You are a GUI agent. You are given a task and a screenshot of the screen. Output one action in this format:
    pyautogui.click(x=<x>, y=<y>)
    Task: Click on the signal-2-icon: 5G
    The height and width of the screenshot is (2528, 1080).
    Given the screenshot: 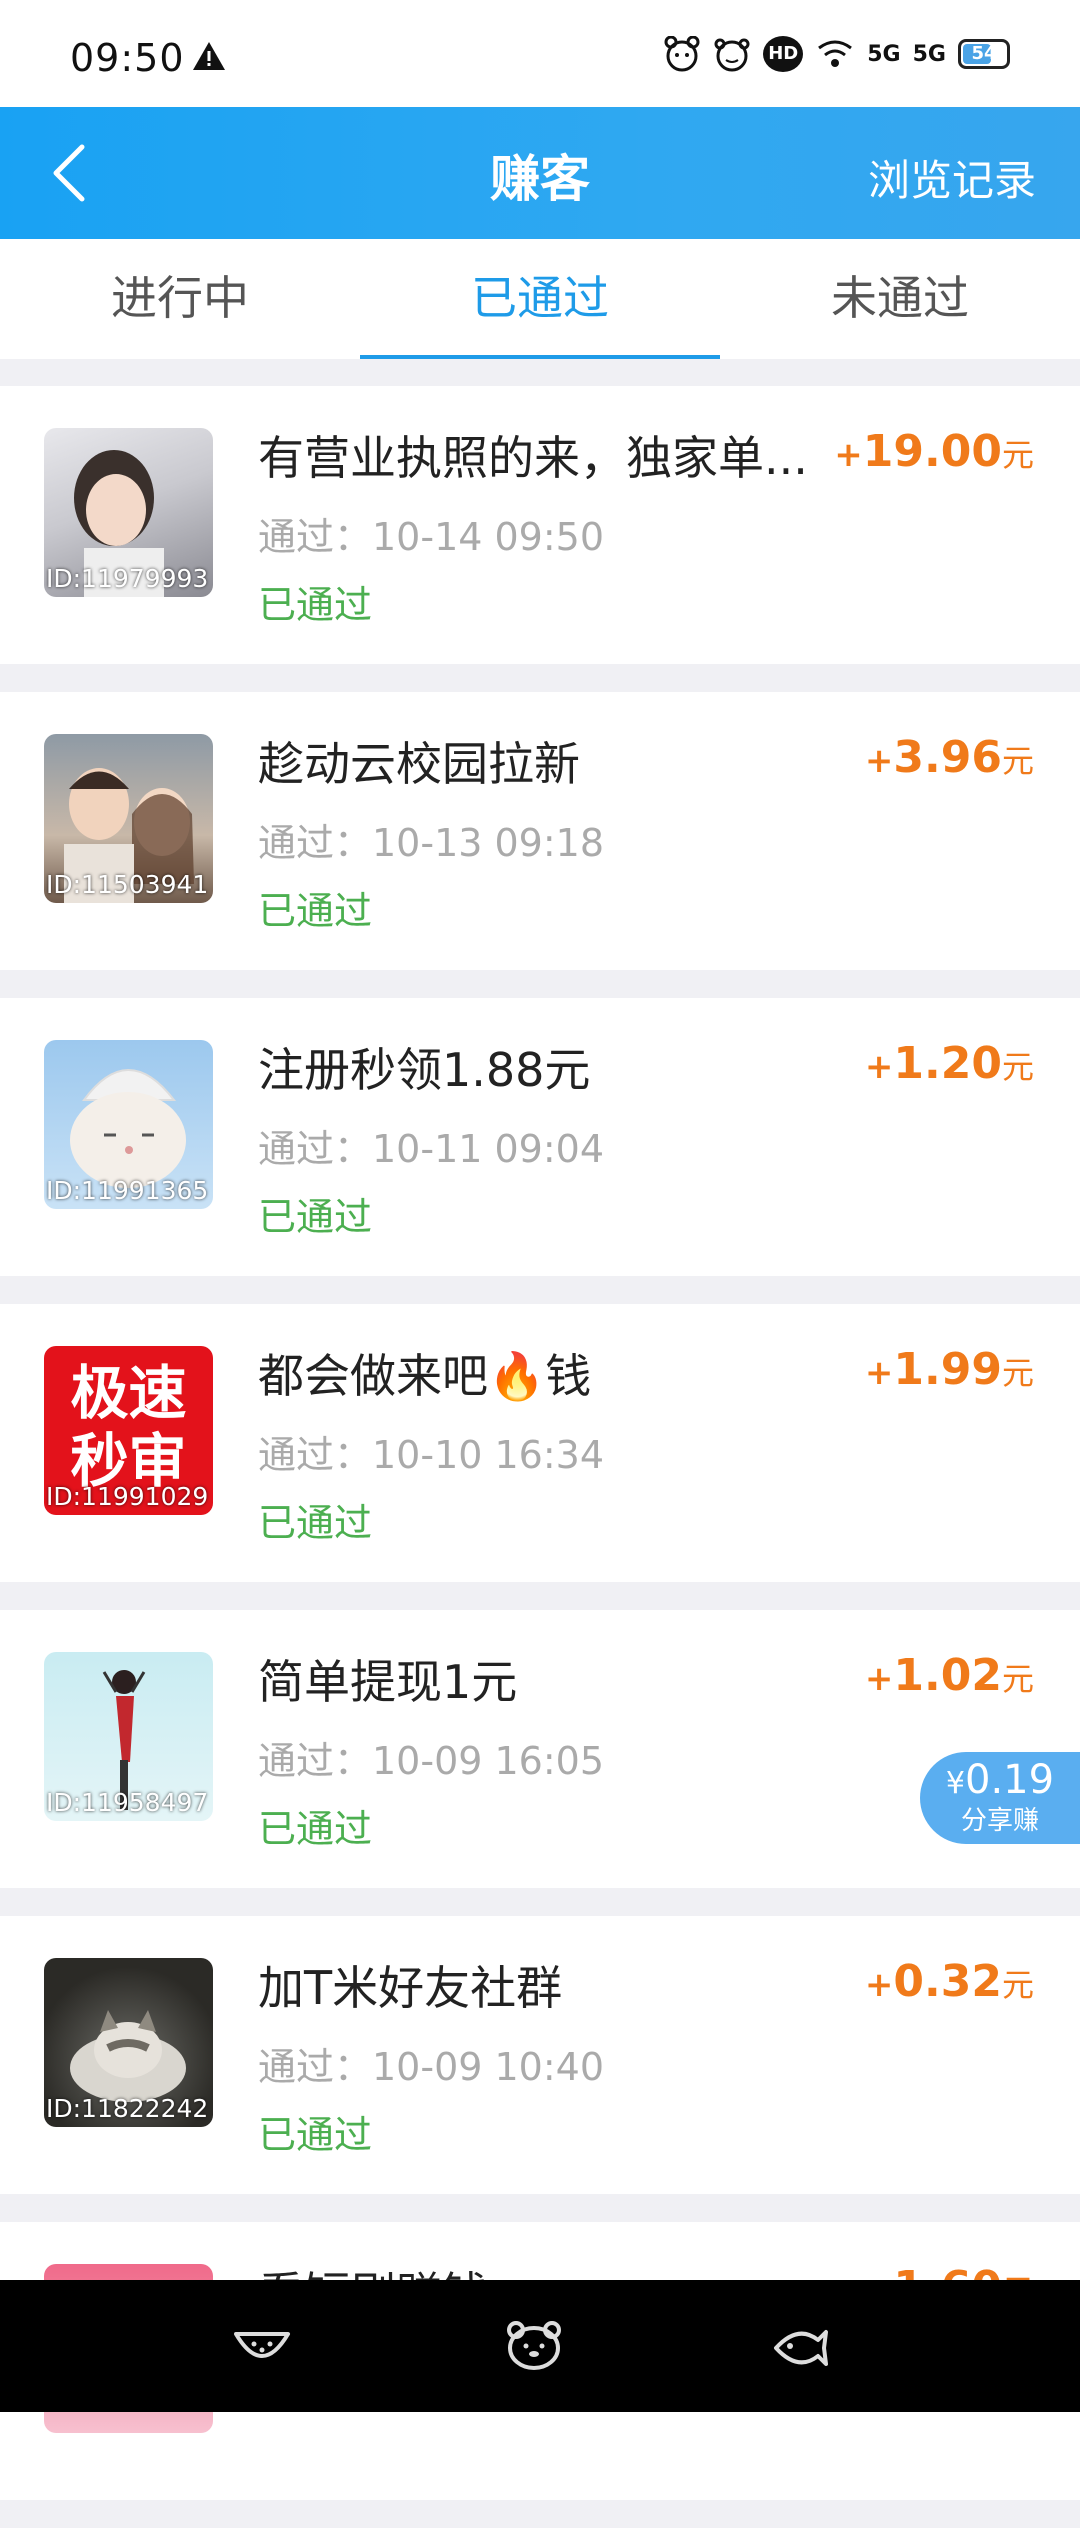 What is the action you would take?
    pyautogui.click(x=929, y=54)
    